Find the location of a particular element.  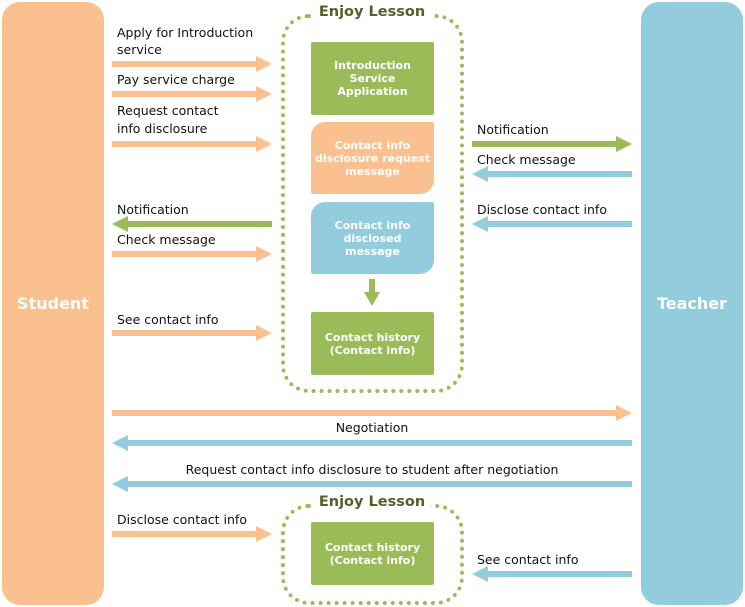

teacher-notification-label: Notification is located at coordinates (513, 129).